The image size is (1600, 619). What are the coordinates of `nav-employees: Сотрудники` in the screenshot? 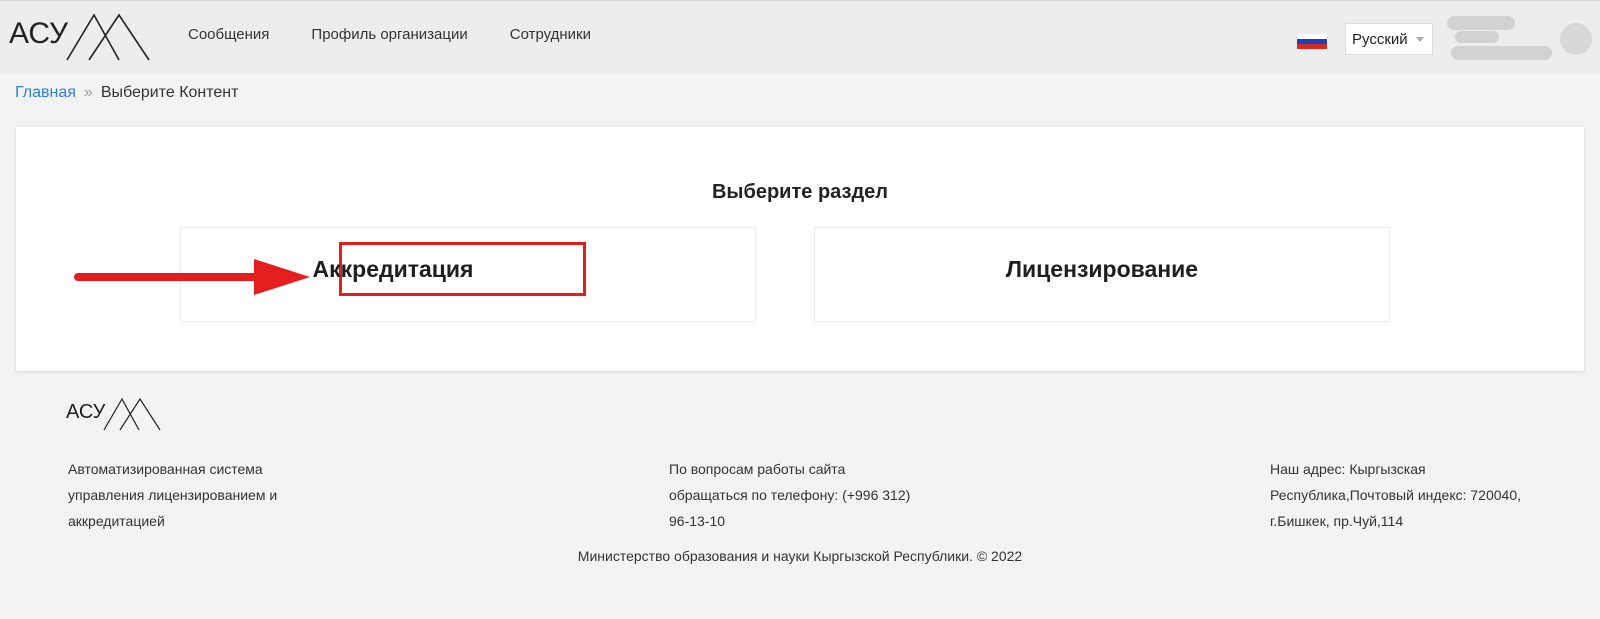 It's located at (550, 34).